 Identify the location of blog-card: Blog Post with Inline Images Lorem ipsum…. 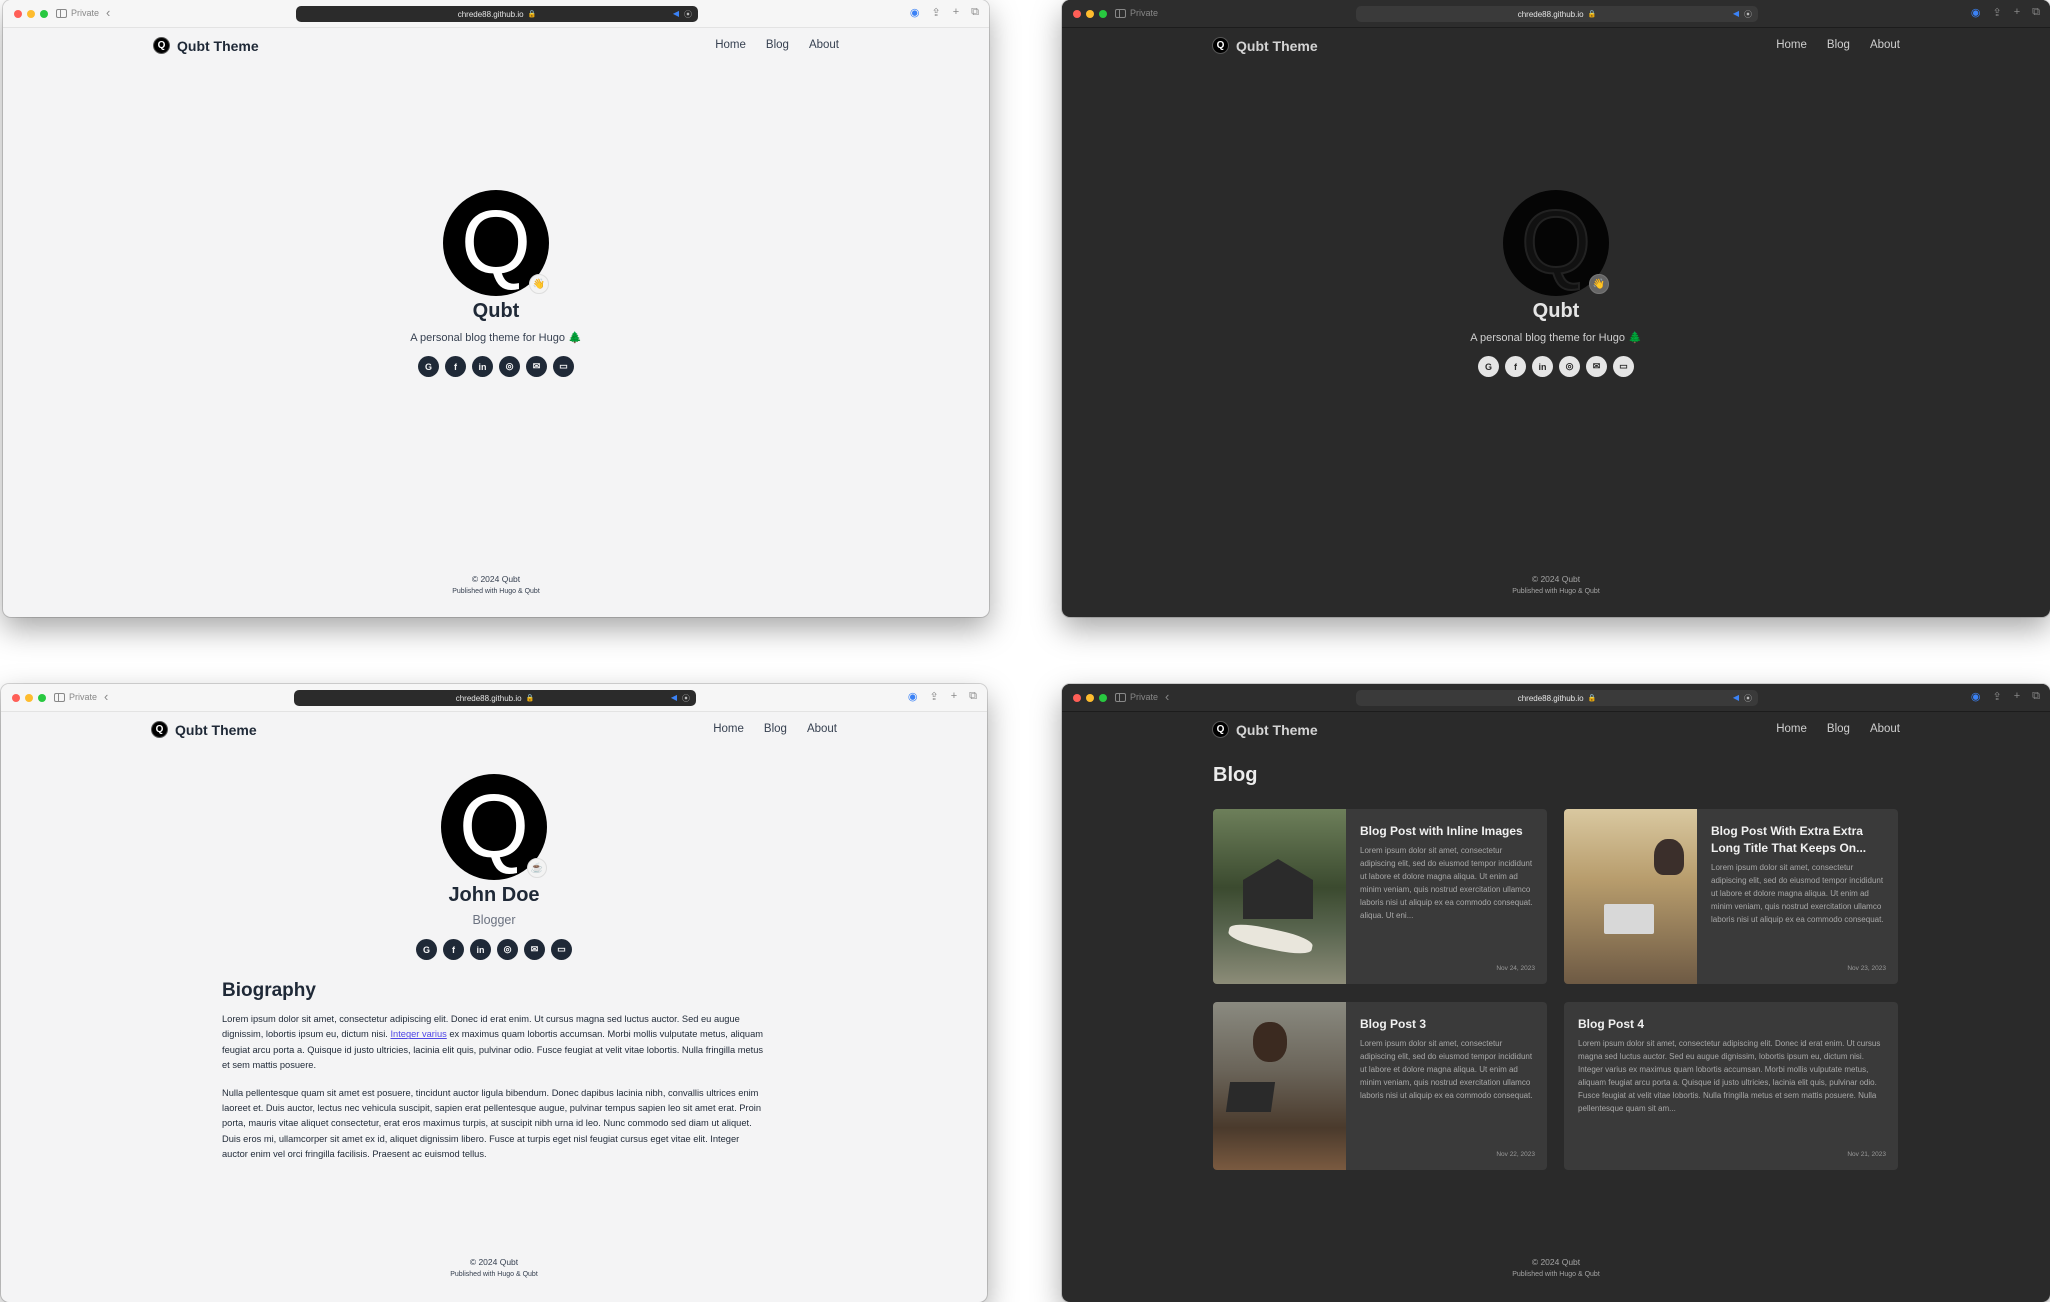
(1380, 896).